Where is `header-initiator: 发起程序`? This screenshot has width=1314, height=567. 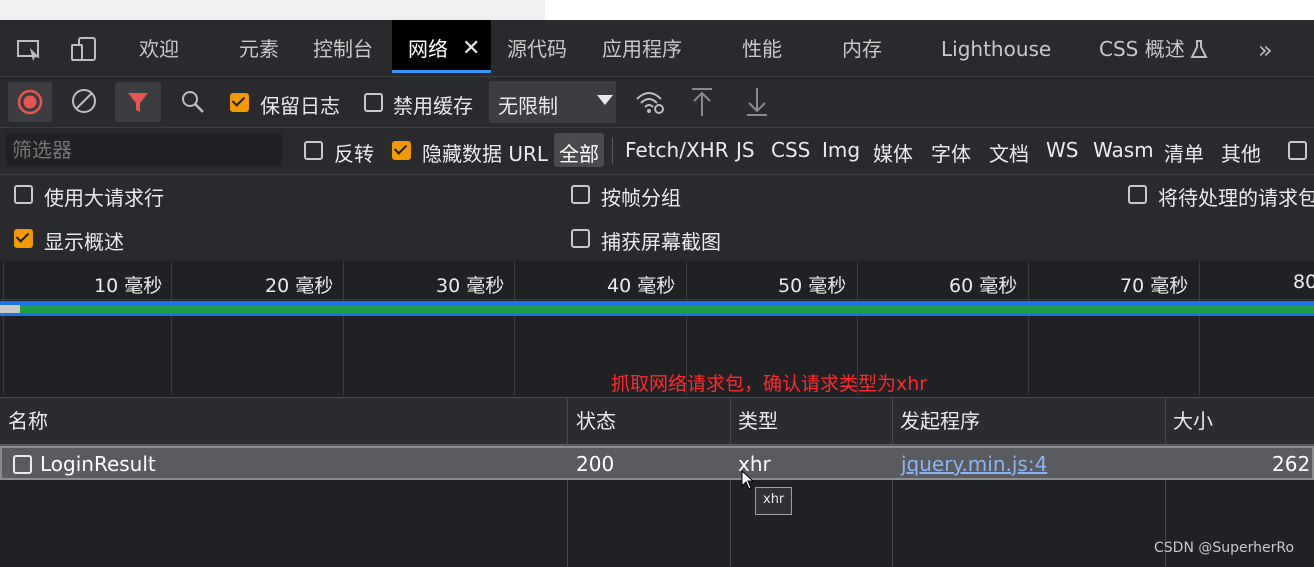
header-initiator: 发起程序 is located at coordinates (1028, 421).